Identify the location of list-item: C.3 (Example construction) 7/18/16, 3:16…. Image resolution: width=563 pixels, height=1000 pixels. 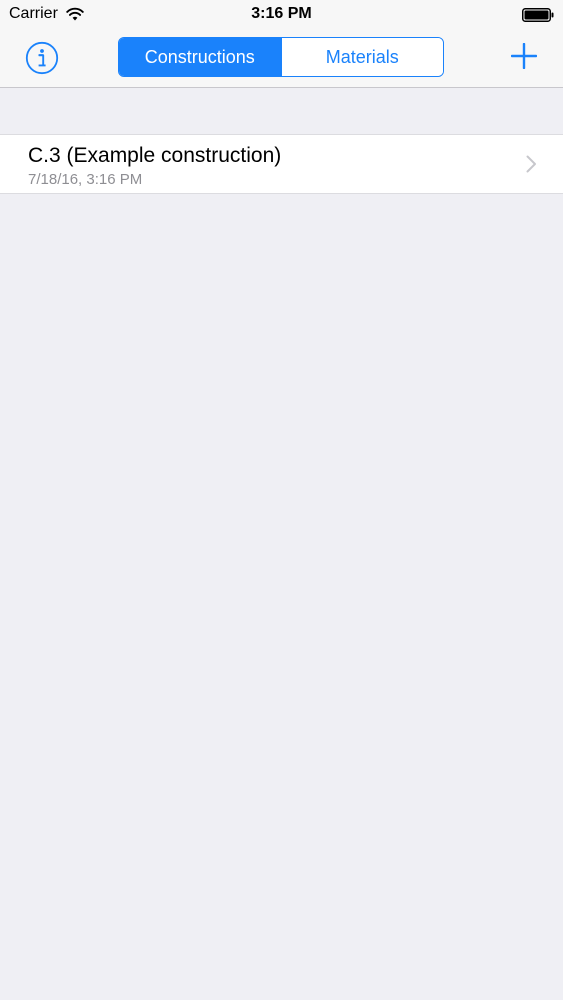
(281, 164).